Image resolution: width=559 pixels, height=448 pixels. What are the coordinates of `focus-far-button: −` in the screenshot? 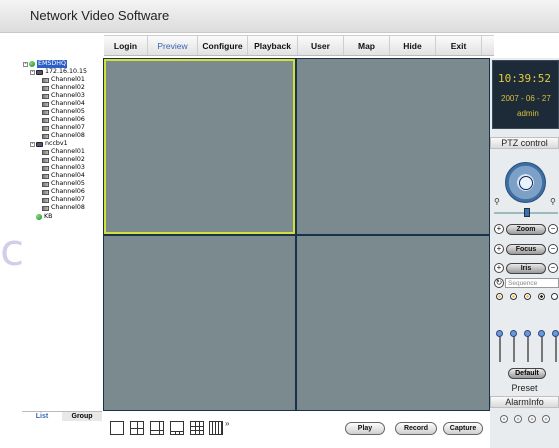 It's located at (553, 249).